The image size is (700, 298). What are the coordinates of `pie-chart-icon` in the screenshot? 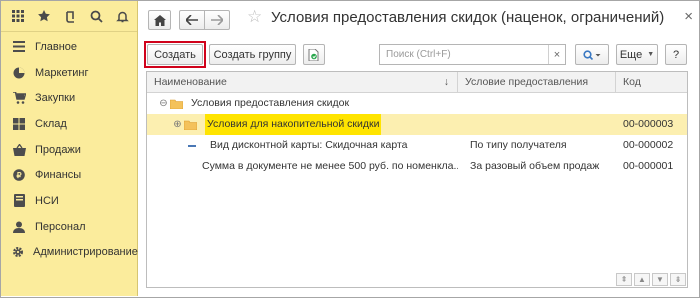 It's located at (19, 73).